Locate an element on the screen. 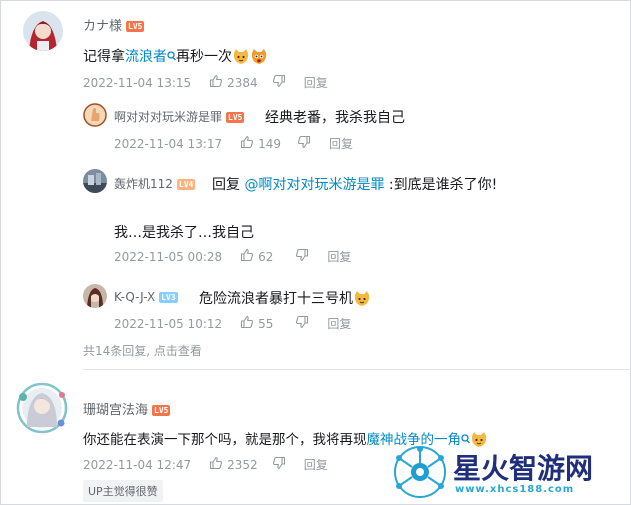 The image size is (631, 505). comment-date: 2022-11-04 12:47 is located at coordinates (137, 464).